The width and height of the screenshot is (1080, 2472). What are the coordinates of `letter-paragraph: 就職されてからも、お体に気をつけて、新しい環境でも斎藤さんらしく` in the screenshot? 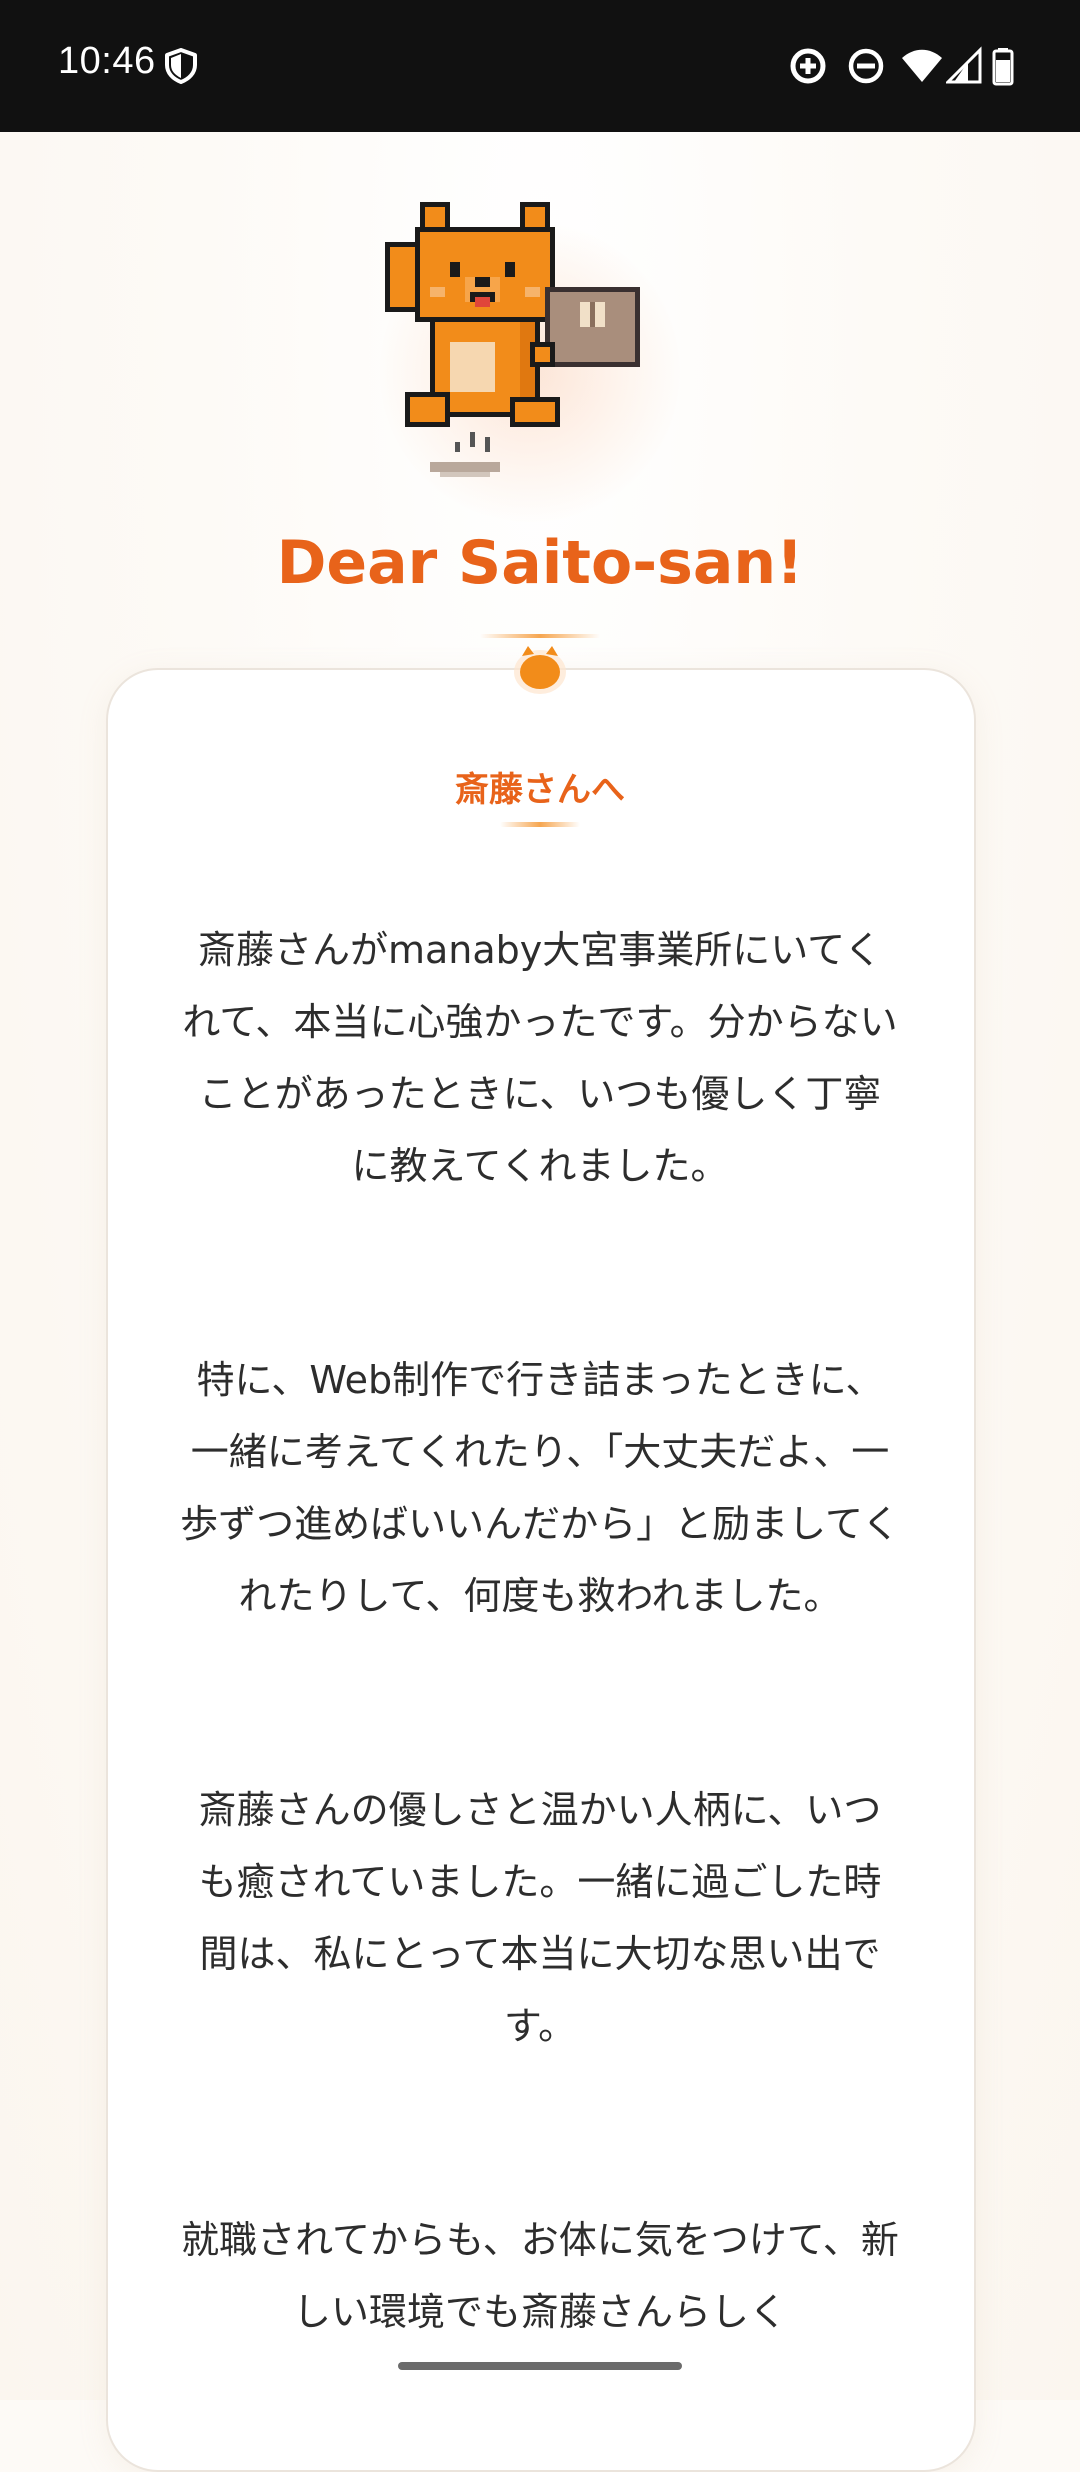 It's located at (540, 2276).